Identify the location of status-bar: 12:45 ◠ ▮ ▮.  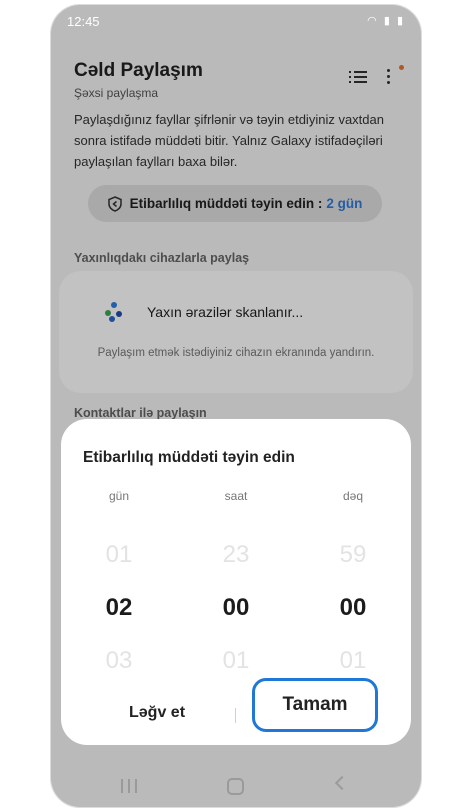
(236, 21).